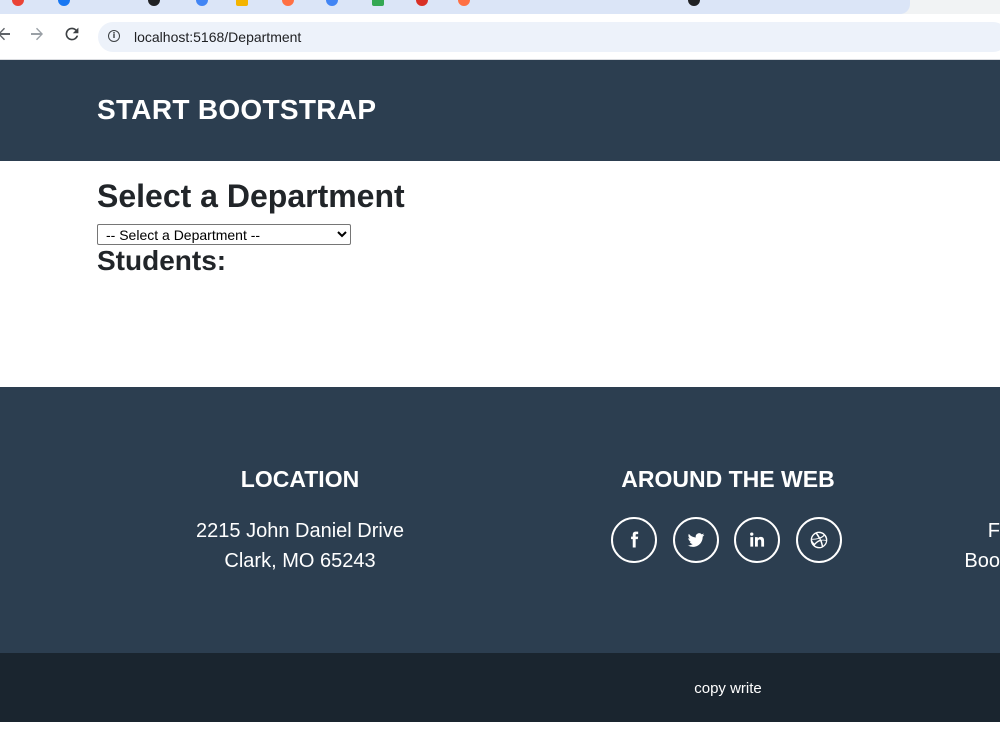 The image size is (1000, 750). I want to click on page-bottom, so click(500, 736).